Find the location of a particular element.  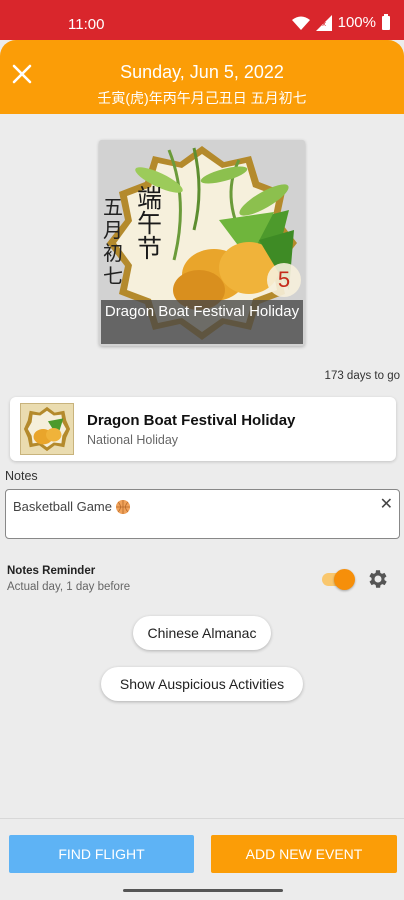

reminder-title: Notes Reminder is located at coordinates (51, 571).